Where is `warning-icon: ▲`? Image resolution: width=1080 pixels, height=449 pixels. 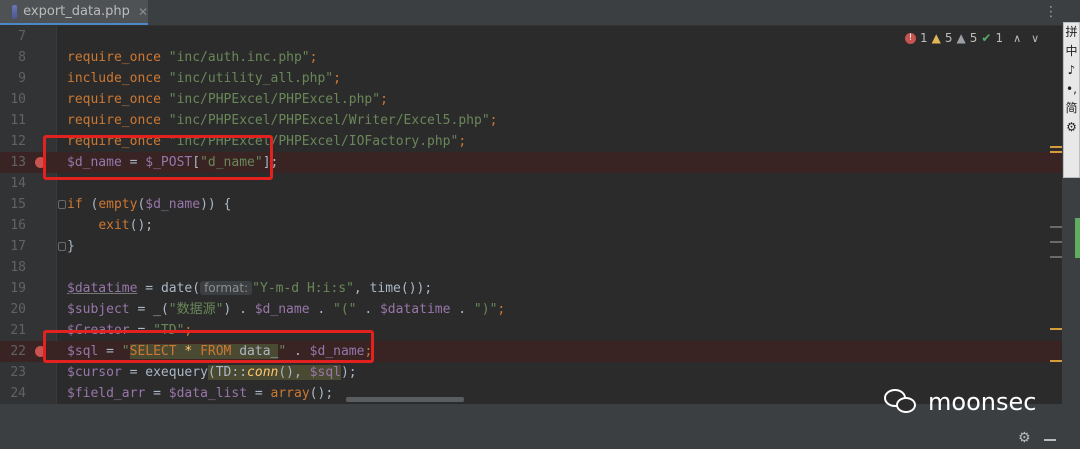
warning-icon: ▲ is located at coordinates (936, 38).